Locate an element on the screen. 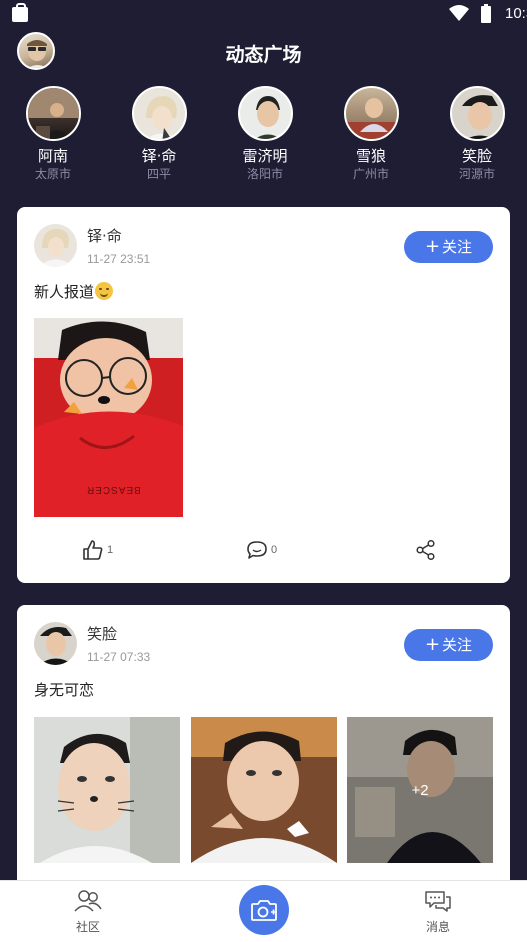  page-title: 动态广场 is located at coordinates (263, 55).